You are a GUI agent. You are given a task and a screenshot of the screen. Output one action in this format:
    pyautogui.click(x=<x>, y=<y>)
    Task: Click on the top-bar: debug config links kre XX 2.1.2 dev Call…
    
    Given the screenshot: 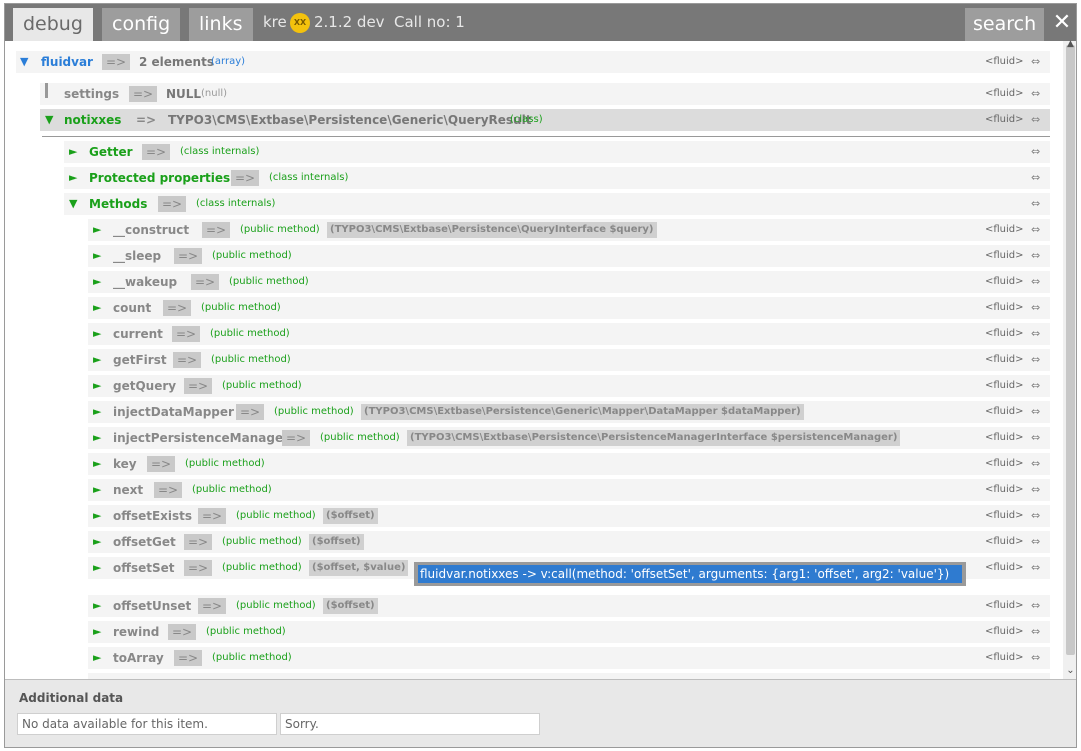 What is the action you would take?
    pyautogui.click(x=540, y=22)
    